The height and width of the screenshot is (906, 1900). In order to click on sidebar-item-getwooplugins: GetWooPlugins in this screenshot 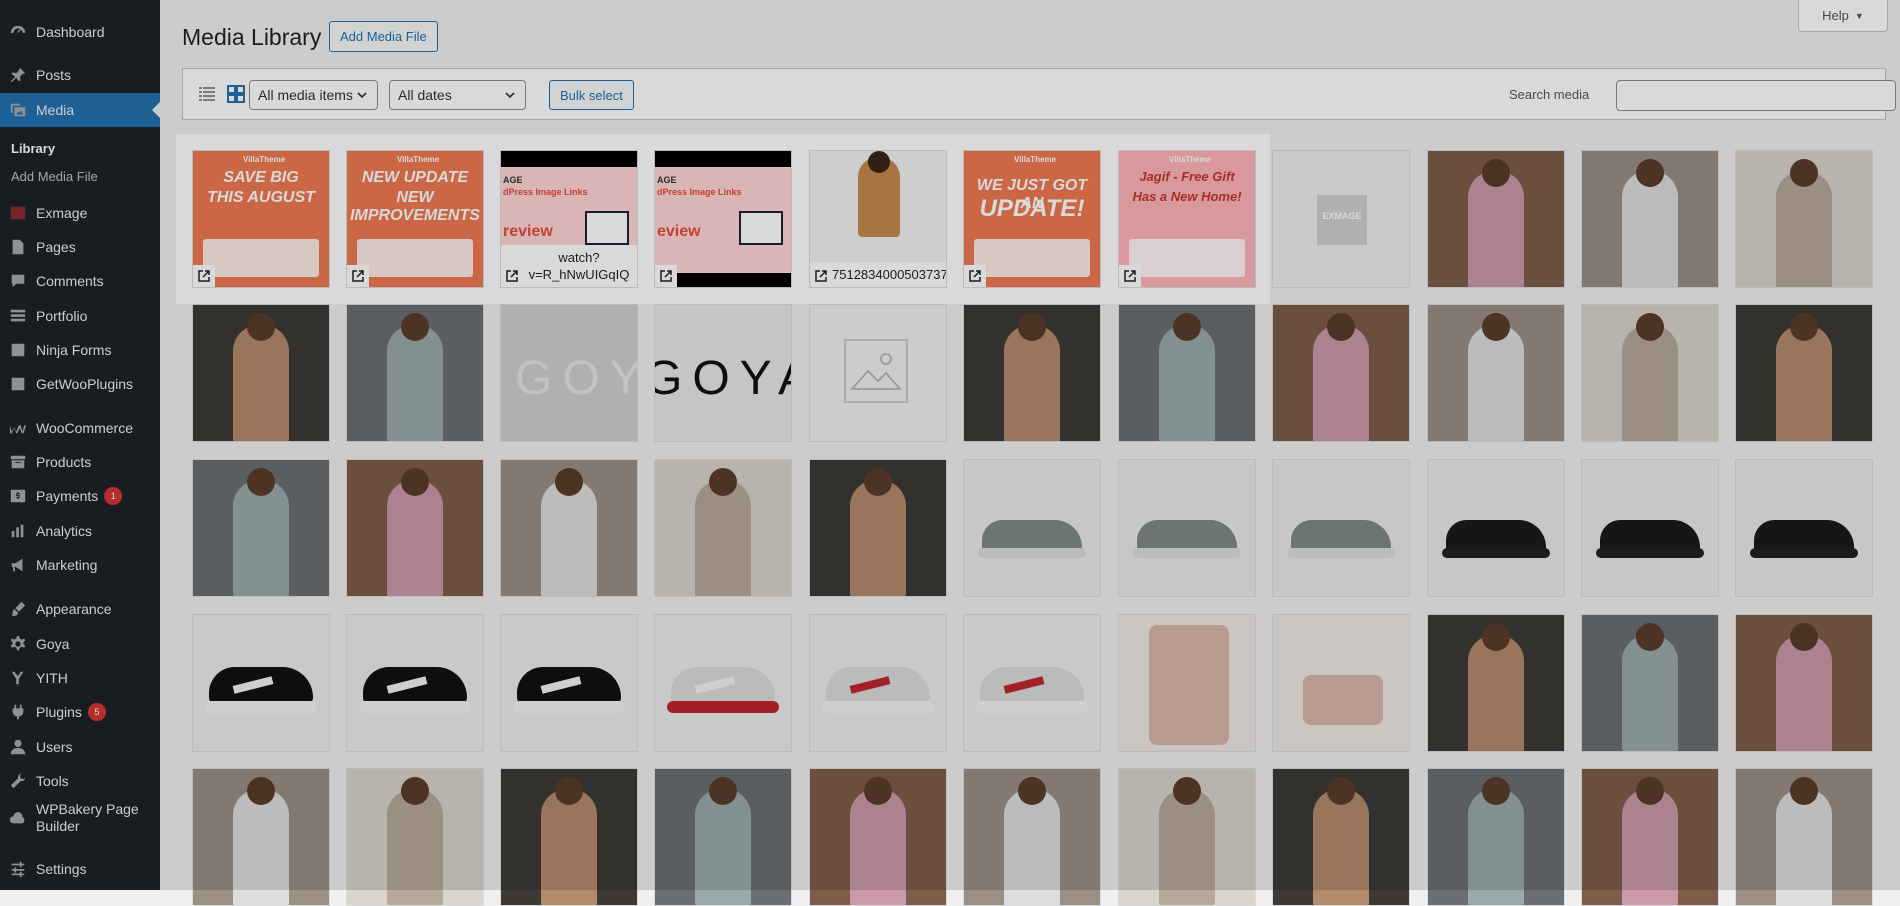, I will do `click(80, 384)`.